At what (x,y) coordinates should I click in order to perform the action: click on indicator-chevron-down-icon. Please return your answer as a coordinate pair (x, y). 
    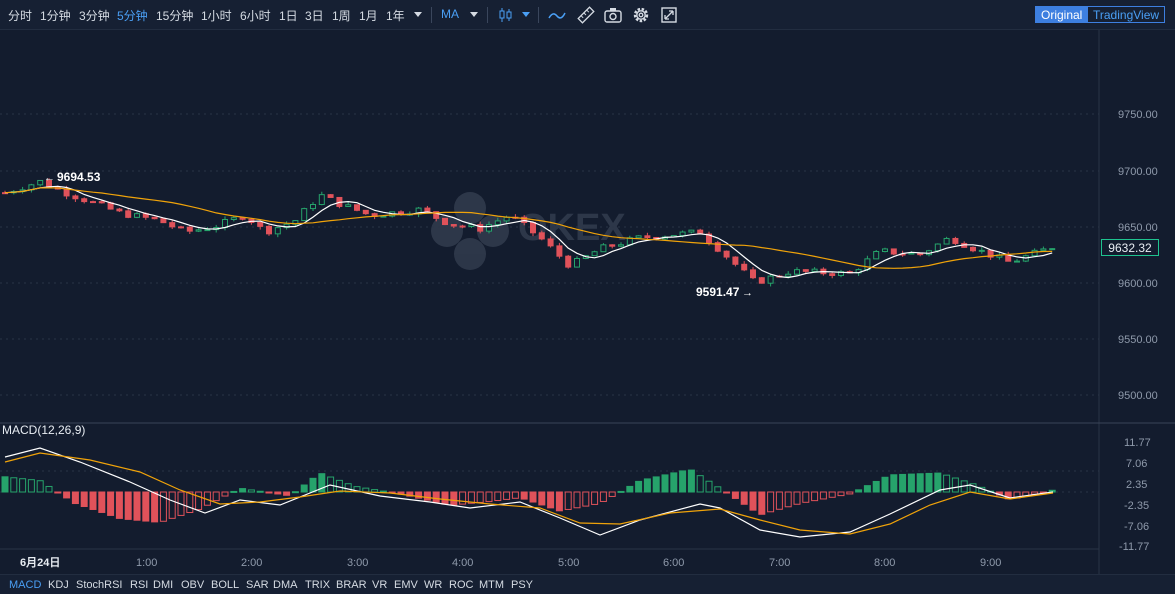
    Looking at the image, I should click on (474, 14).